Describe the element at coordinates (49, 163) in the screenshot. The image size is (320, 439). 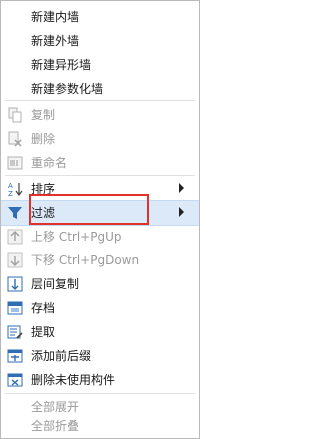
I see `menu-item-label: 重命名` at that location.